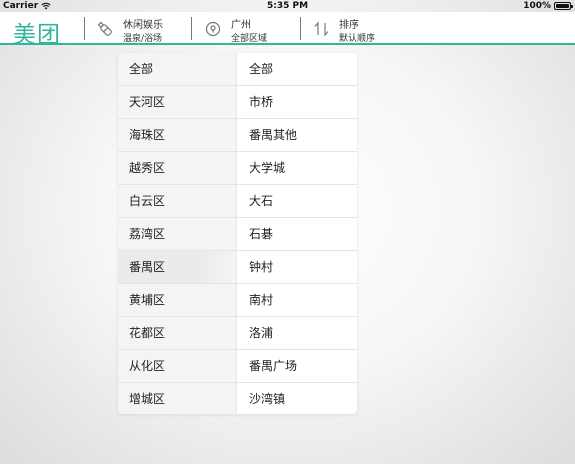 Image resolution: width=575 pixels, height=464 pixels. What do you see at coordinates (297, 168) in the screenshot?
I see `subarea-item: 大学城` at bounding box center [297, 168].